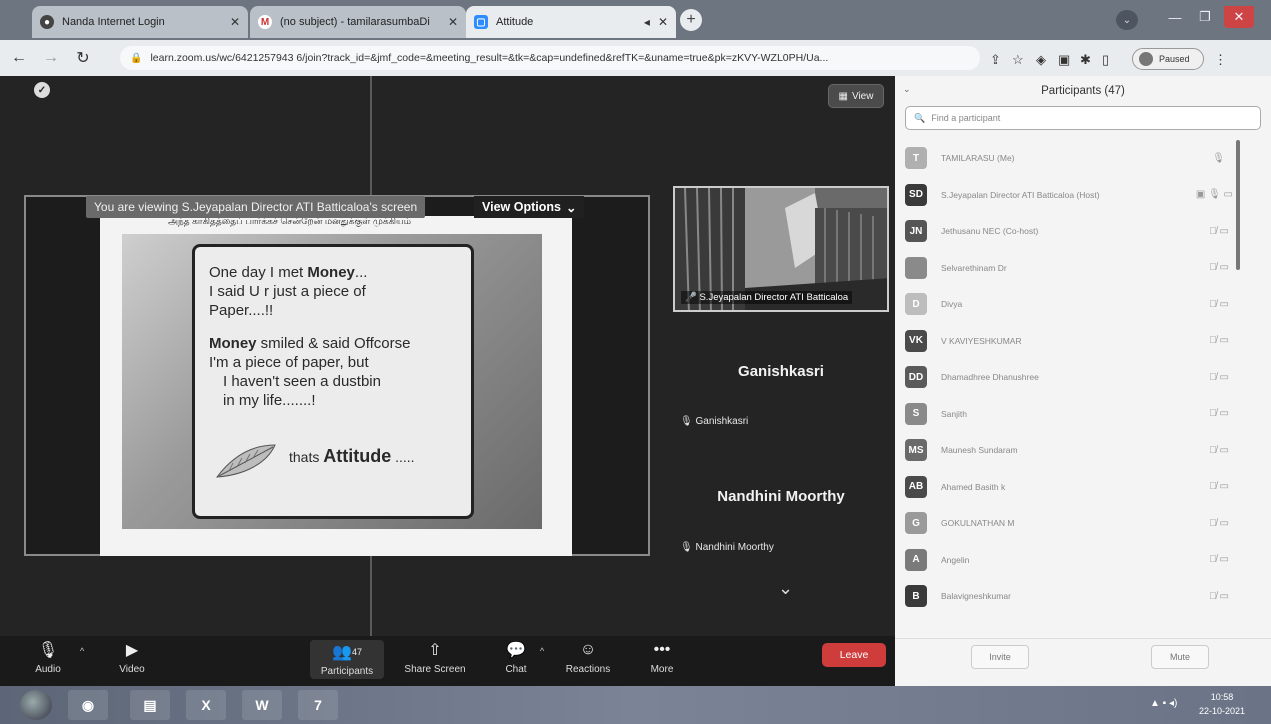 This screenshot has width=1271, height=724. What do you see at coordinates (140, 22) in the screenshot?
I see `tab-nanda-login: ● Nanda Internet Login ✕` at bounding box center [140, 22].